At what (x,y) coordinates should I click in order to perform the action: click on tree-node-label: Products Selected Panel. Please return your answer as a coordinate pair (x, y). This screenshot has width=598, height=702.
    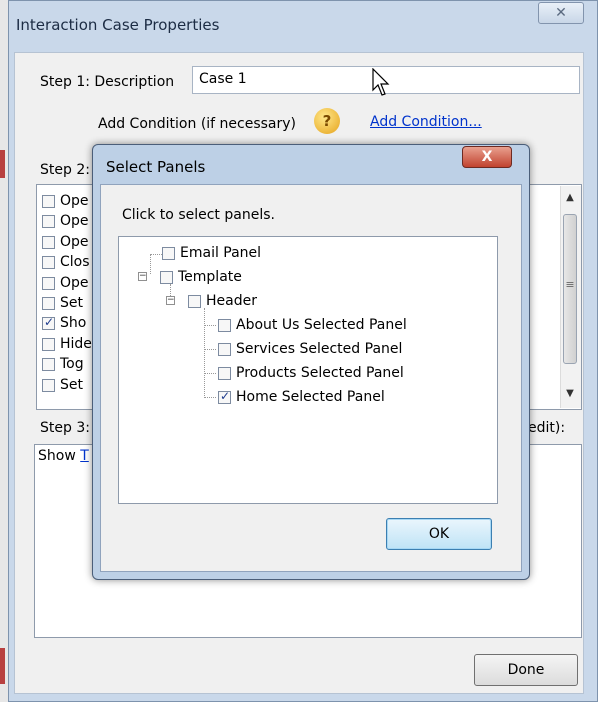
    Looking at the image, I should click on (320, 373).